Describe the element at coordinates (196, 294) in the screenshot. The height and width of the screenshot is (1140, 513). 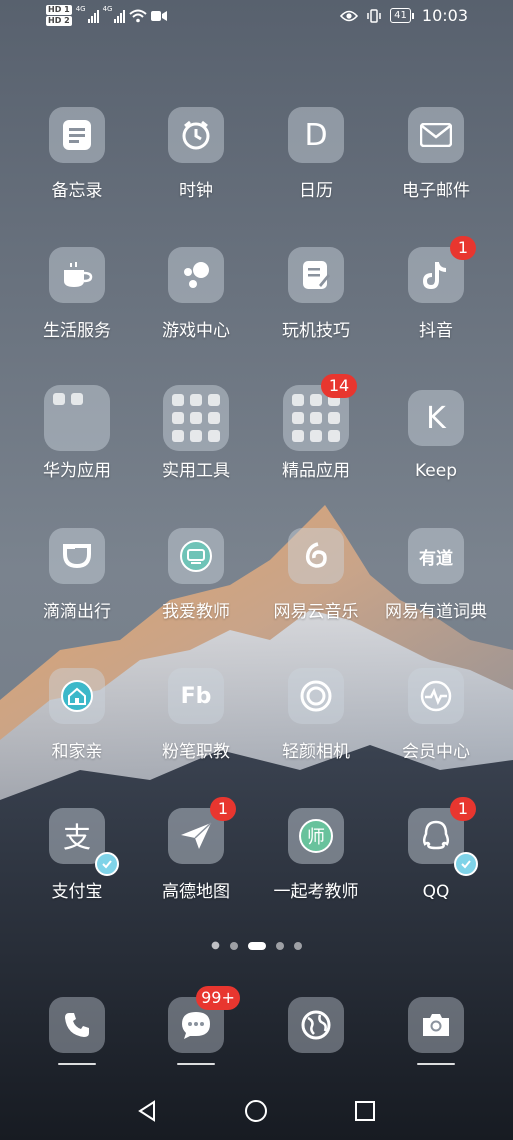
I see `app-game-center: 游戏中心` at that location.